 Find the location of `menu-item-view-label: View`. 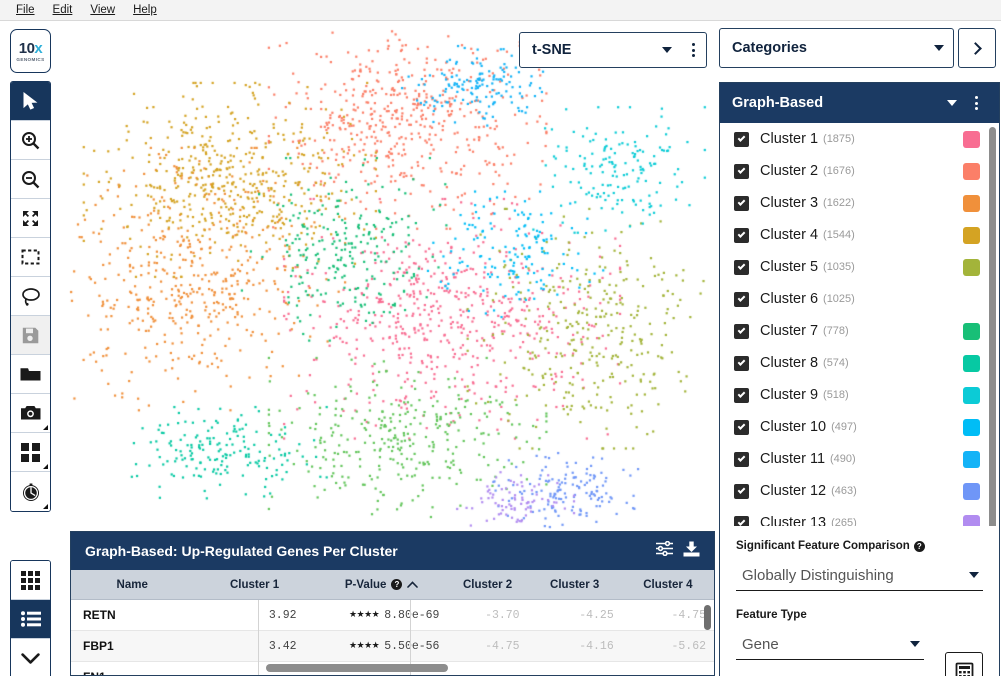

menu-item-view-label: View is located at coordinates (103, 10).